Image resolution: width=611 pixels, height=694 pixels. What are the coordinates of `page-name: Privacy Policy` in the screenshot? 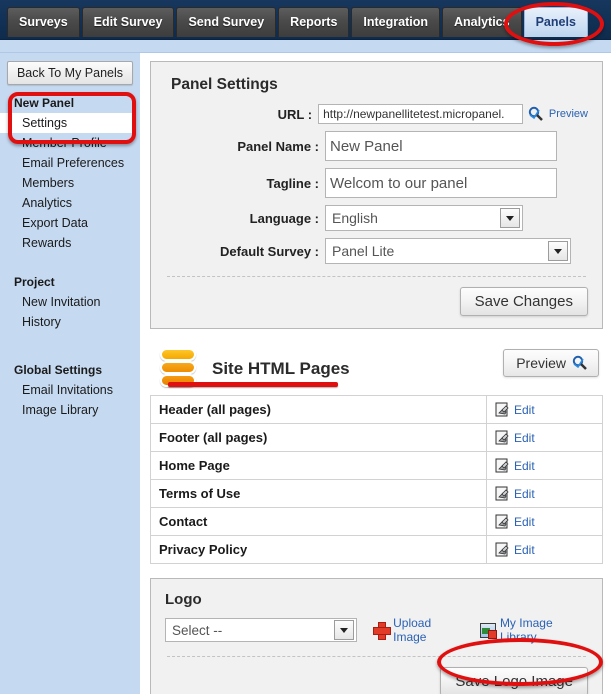 It's located at (318, 549).